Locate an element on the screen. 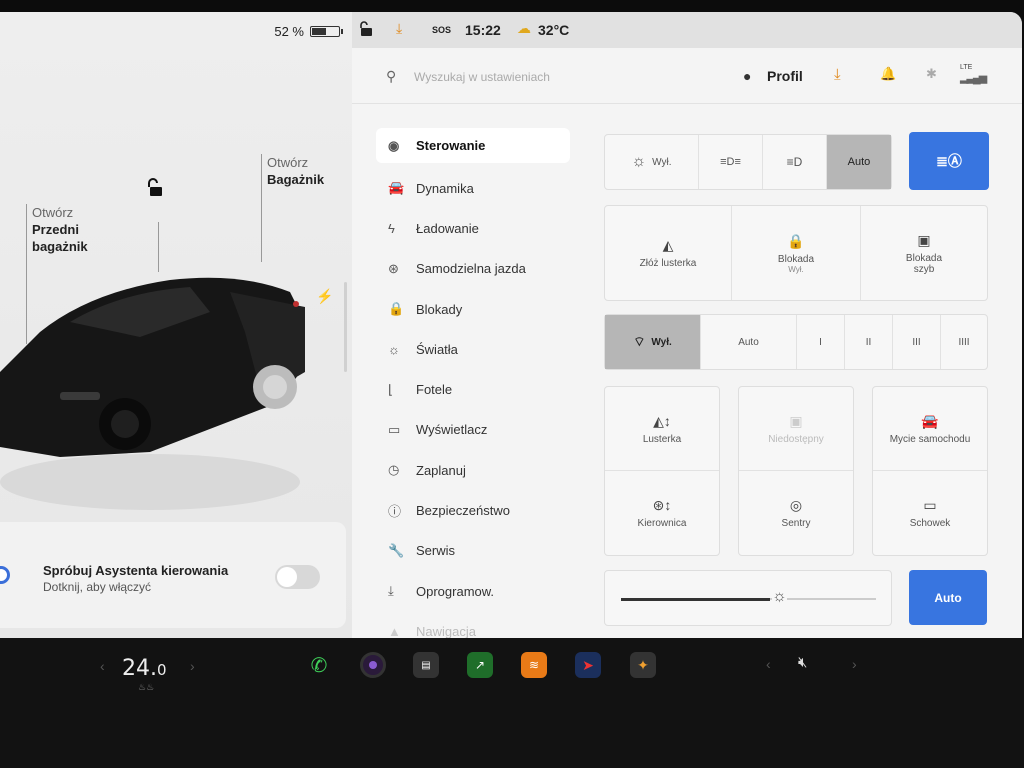 The width and height of the screenshot is (1024, 768). wheel-label: Kierownica is located at coordinates (662, 523).